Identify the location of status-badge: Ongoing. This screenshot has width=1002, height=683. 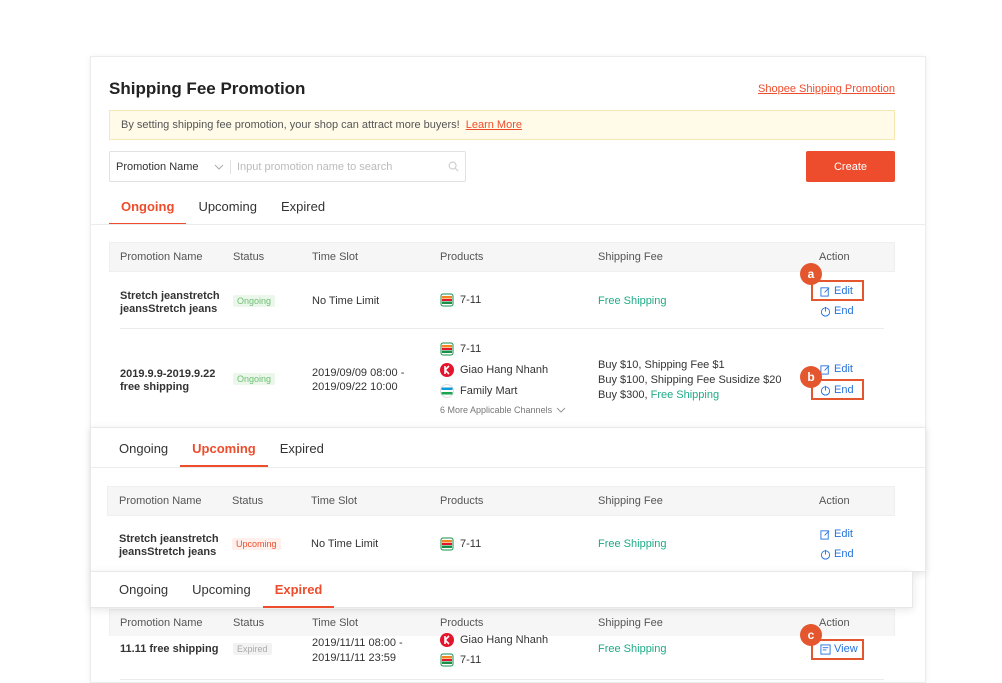
(254, 301).